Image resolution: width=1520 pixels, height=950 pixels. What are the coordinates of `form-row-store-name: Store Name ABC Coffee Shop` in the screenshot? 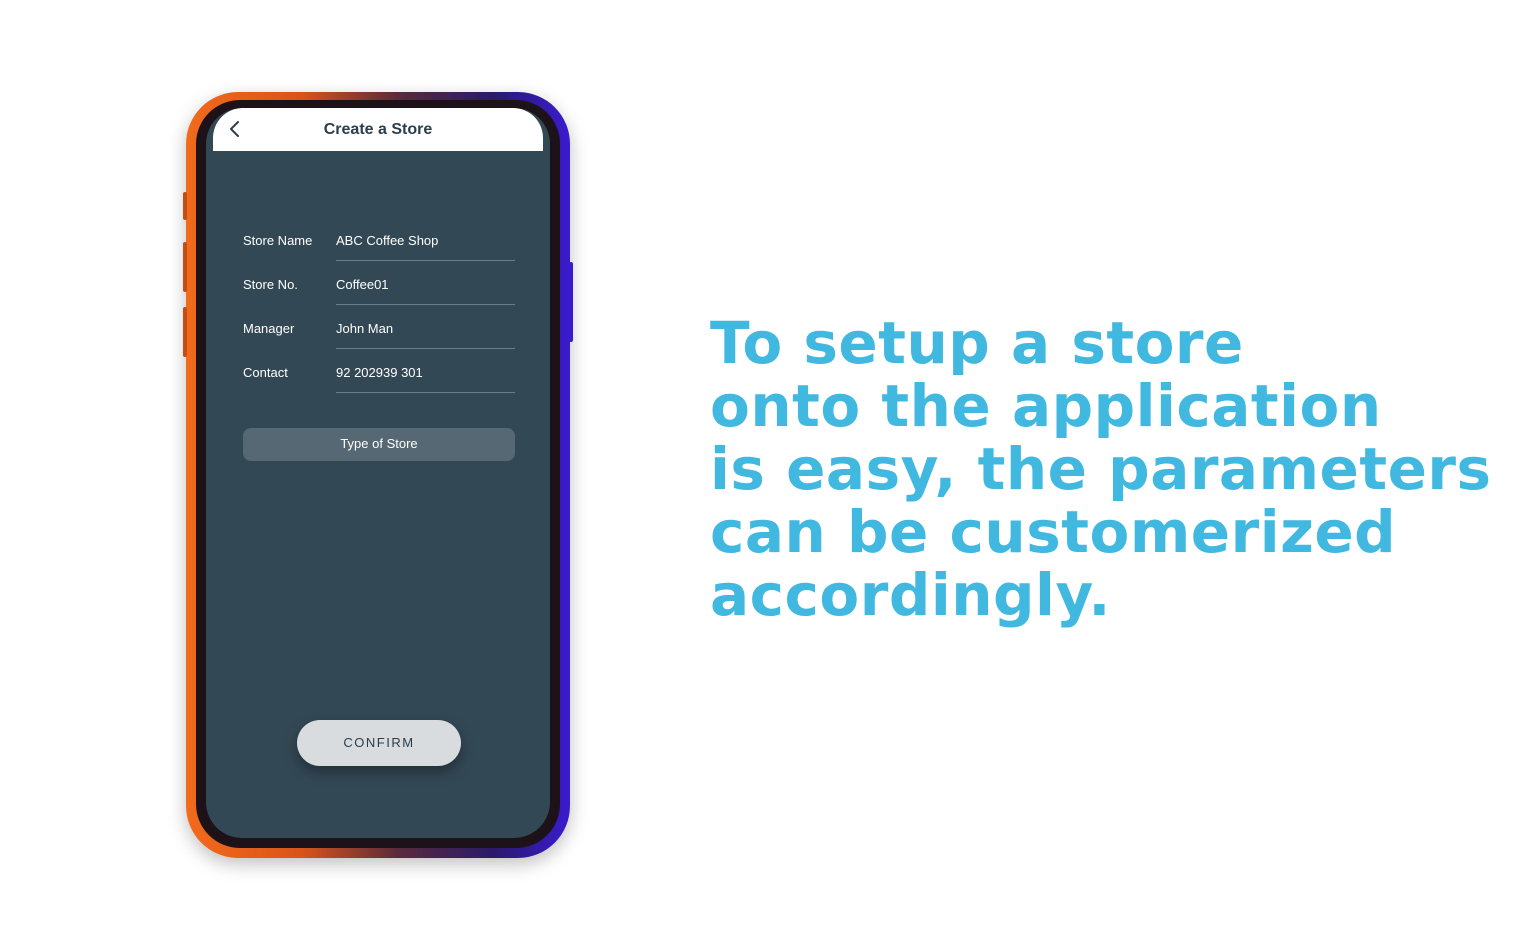 It's located at (379, 240).